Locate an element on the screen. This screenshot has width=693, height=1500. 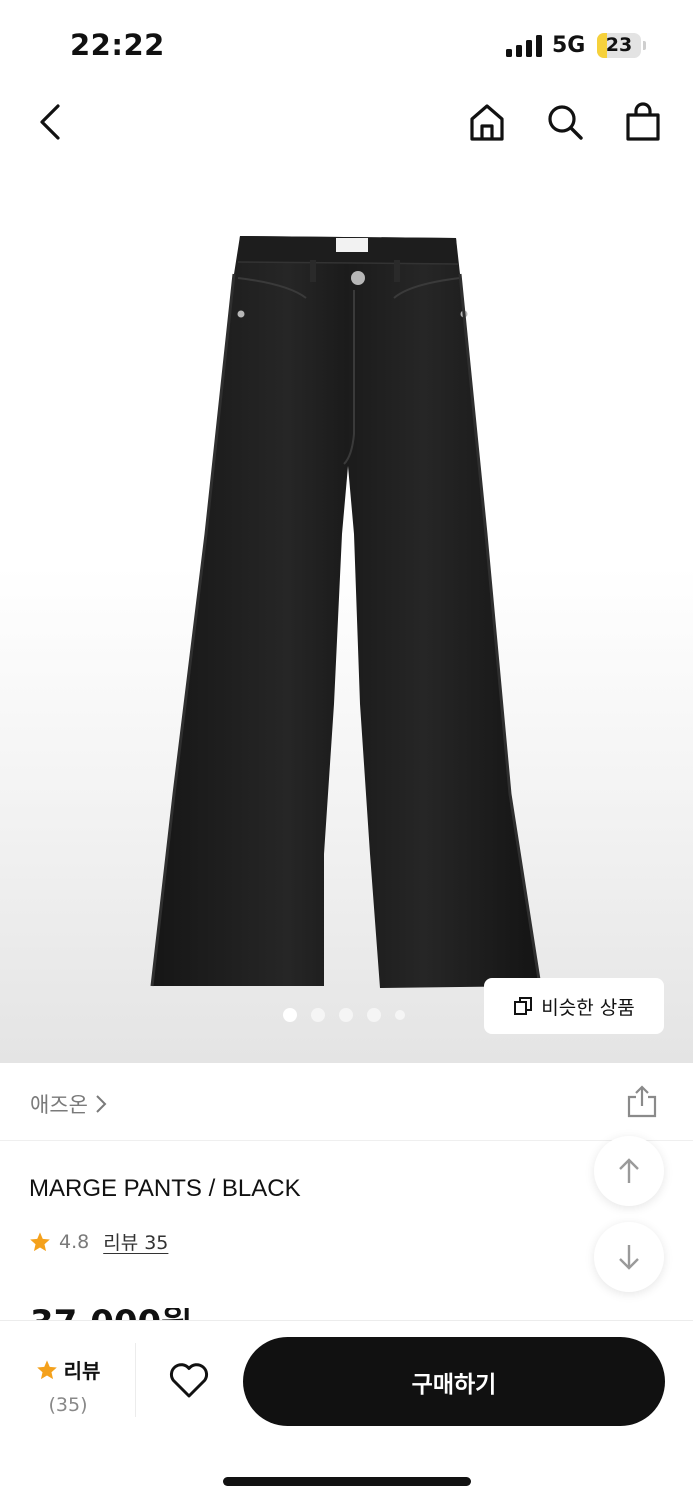
wishlist-button is located at coordinates (189, 1382).